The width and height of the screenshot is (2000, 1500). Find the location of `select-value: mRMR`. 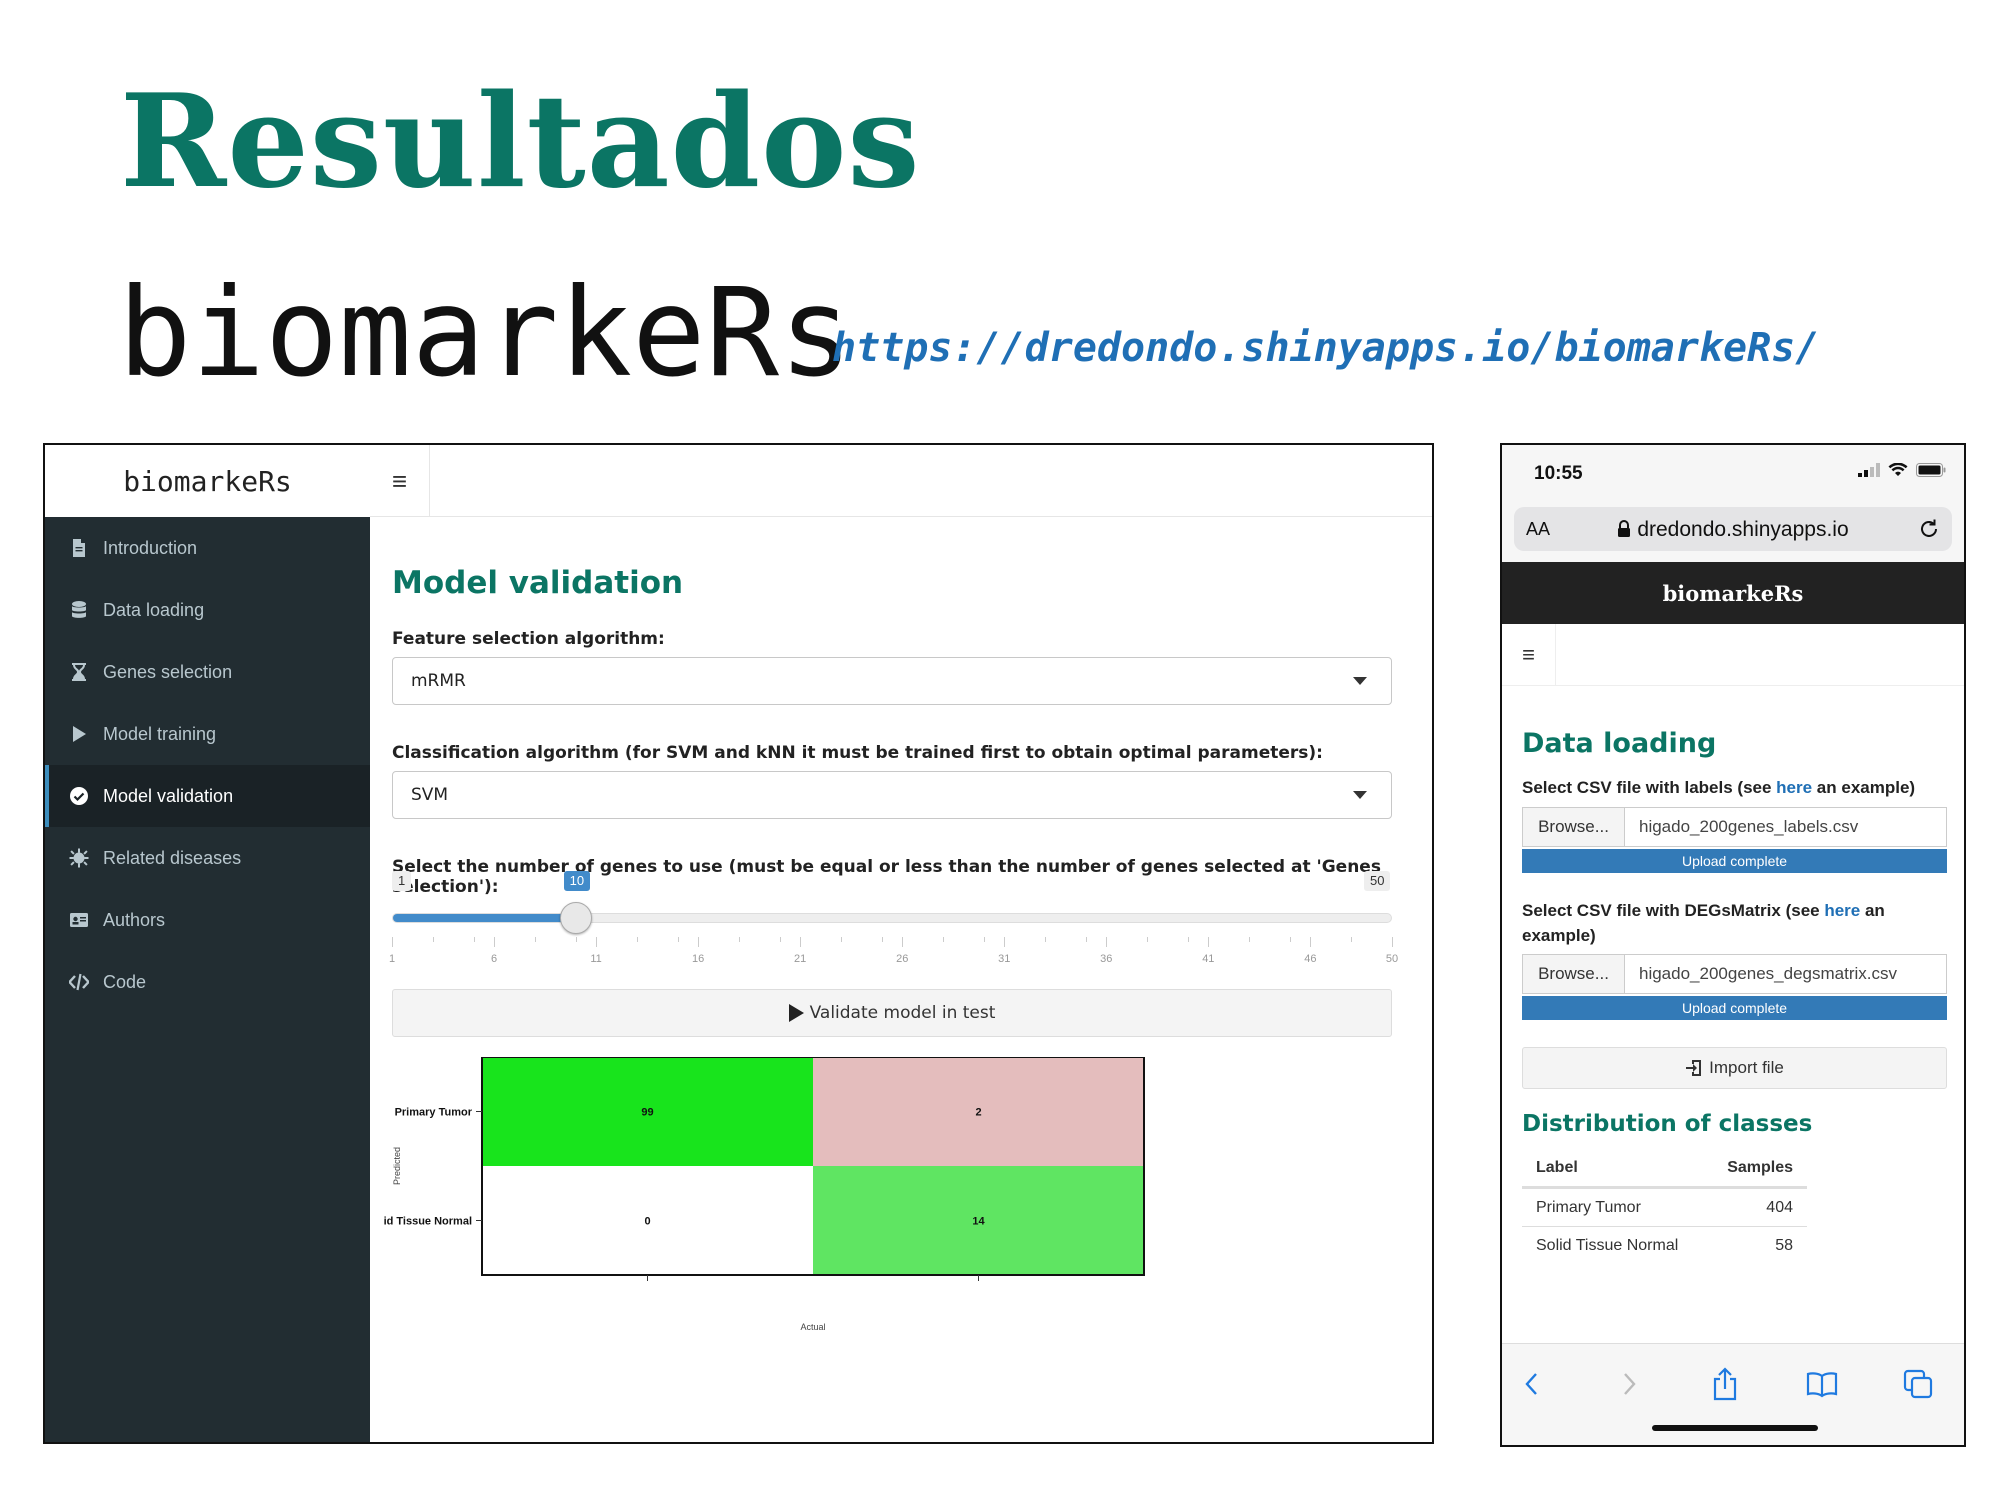

select-value: mRMR is located at coordinates (438, 681).